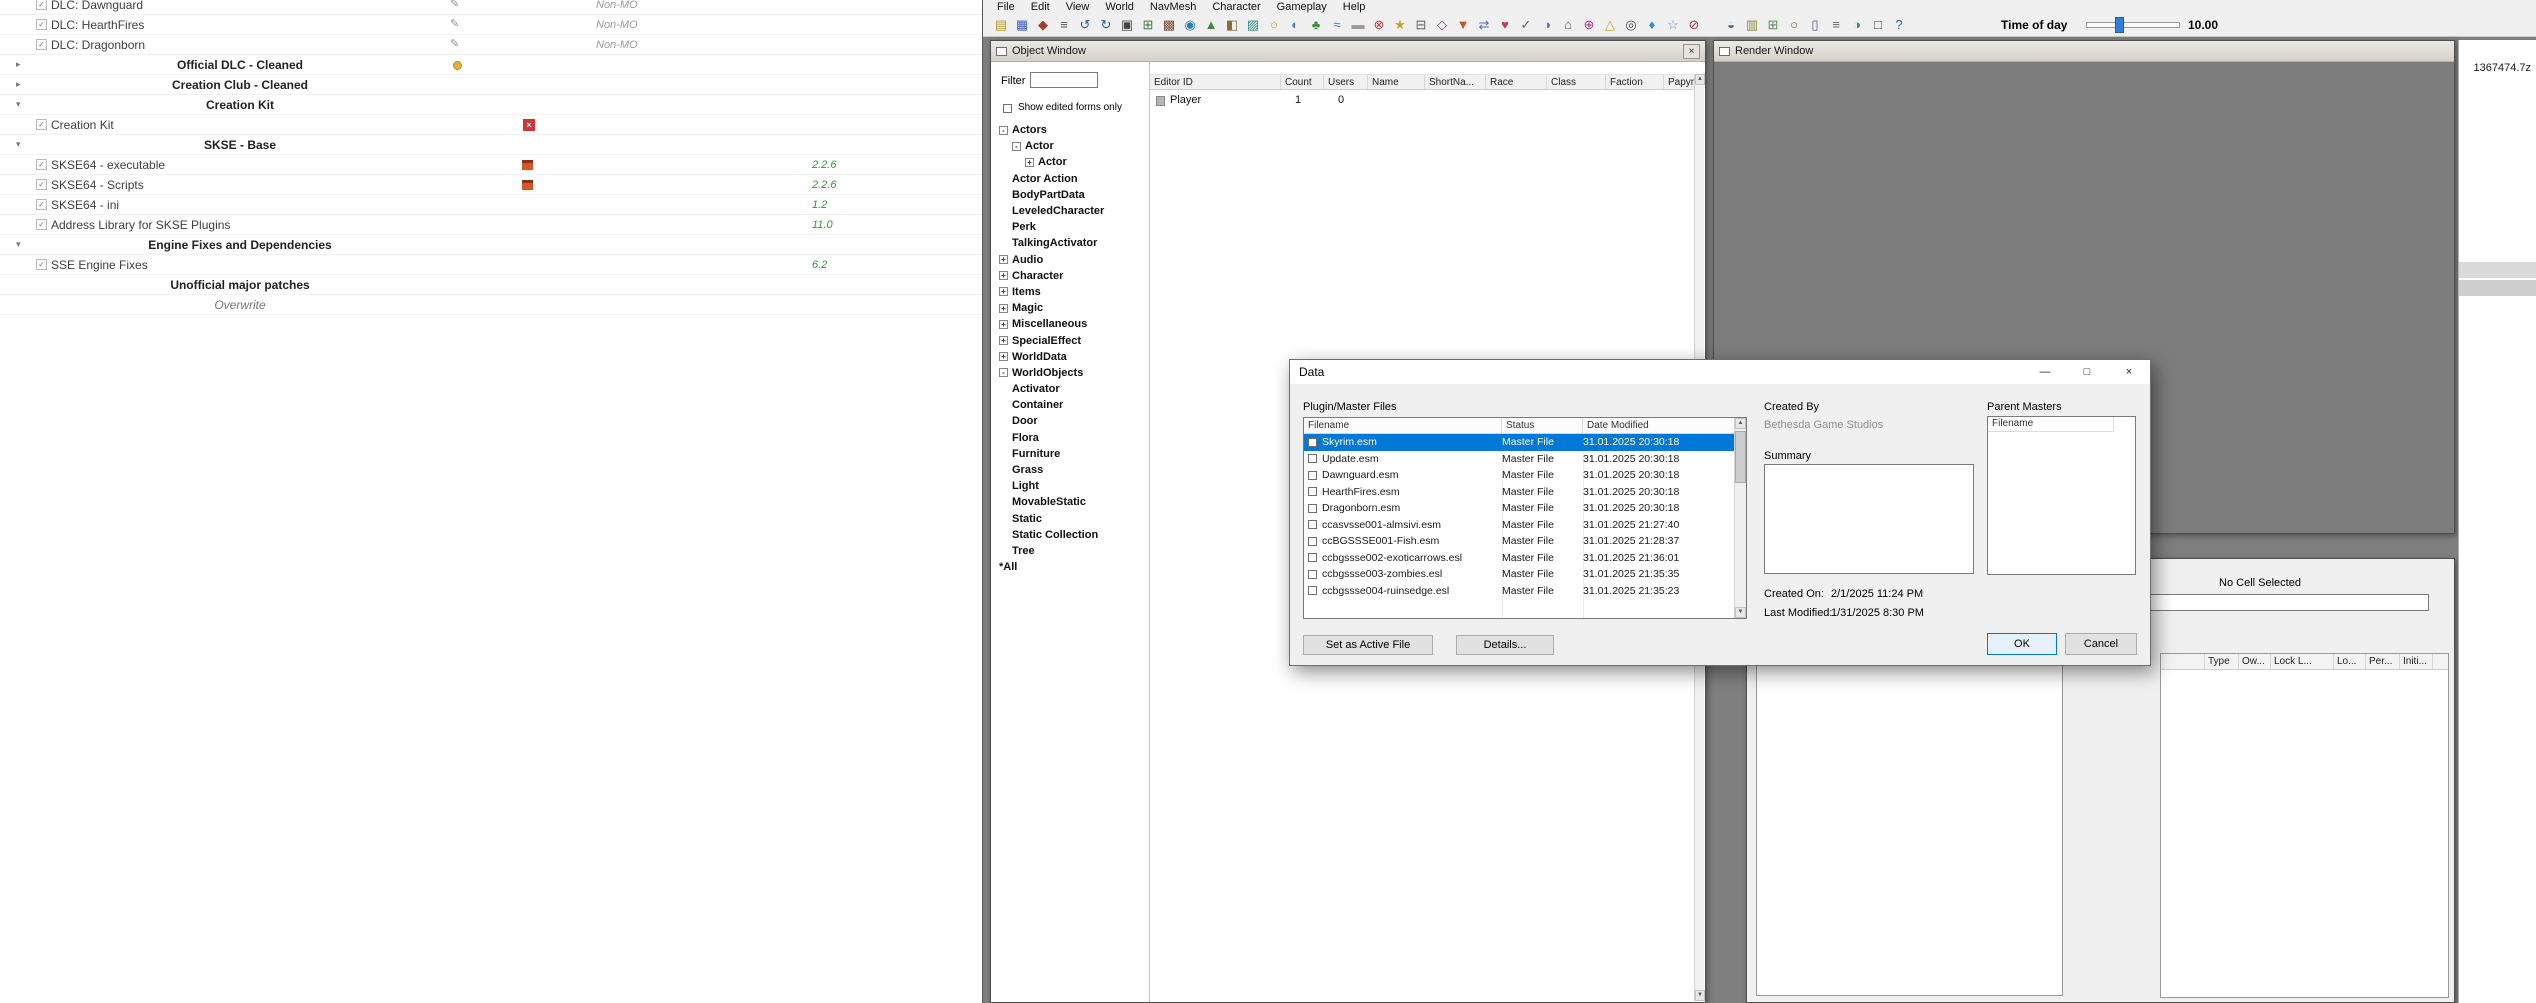 This screenshot has height=1003, width=2536. Describe the element at coordinates (1070, 308) in the screenshot. I see `tree-item-magic: + Magic` at that location.